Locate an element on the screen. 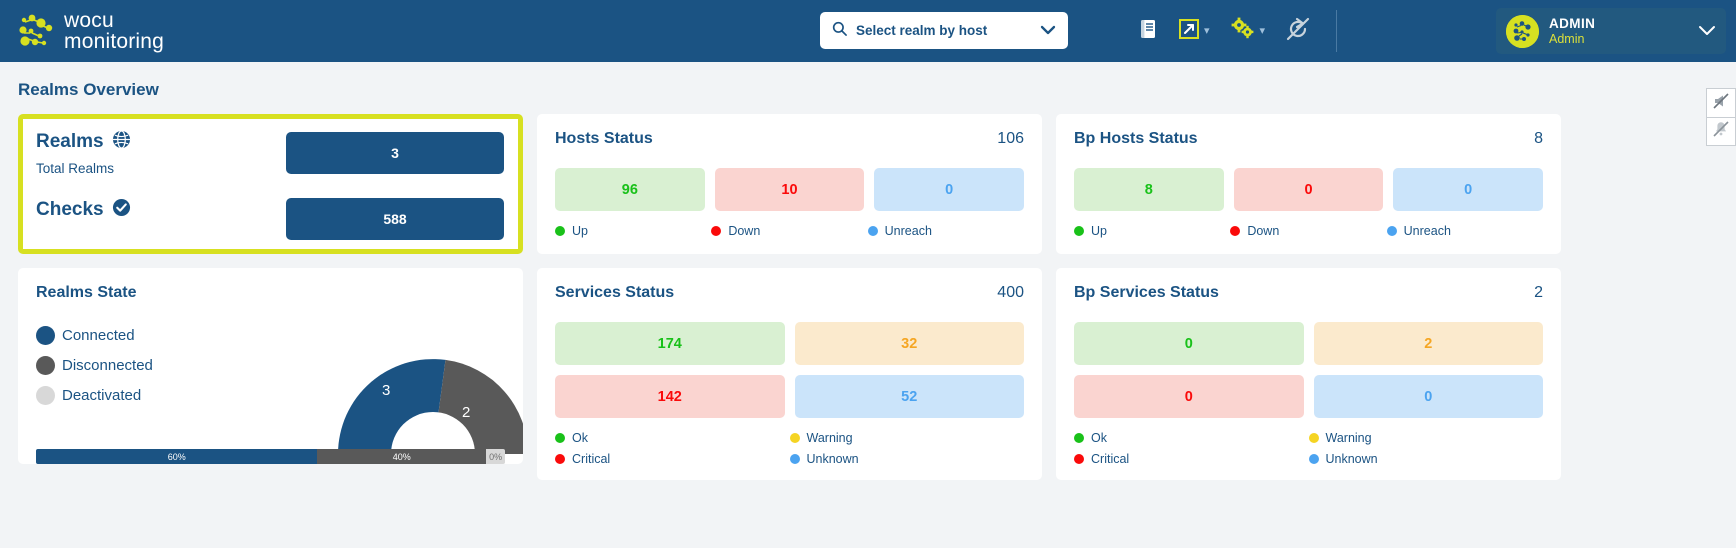  status-dot-disconnected is located at coordinates (45, 365).